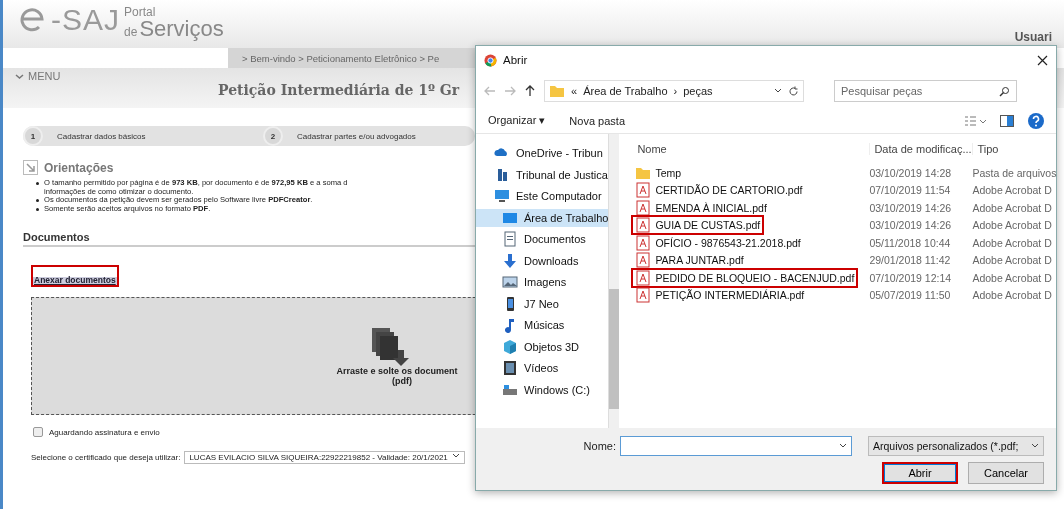  I want to click on attach-button: Anexar documentos, so click(75, 276).